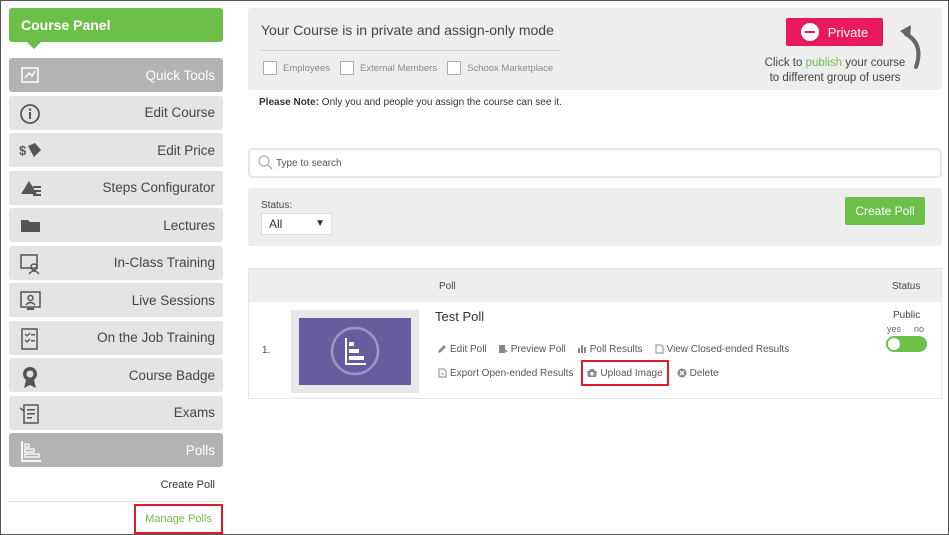  What do you see at coordinates (200, 450) in the screenshot?
I see `sidebar-item-label: Polls` at bounding box center [200, 450].